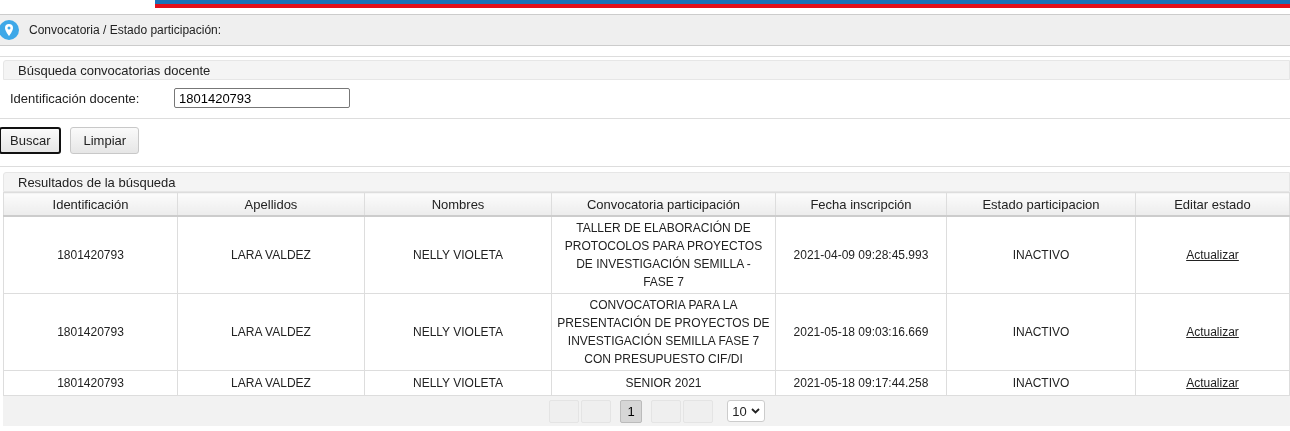  Describe the element at coordinates (861, 204) in the screenshot. I see `column-header: Fecha inscripción` at that location.